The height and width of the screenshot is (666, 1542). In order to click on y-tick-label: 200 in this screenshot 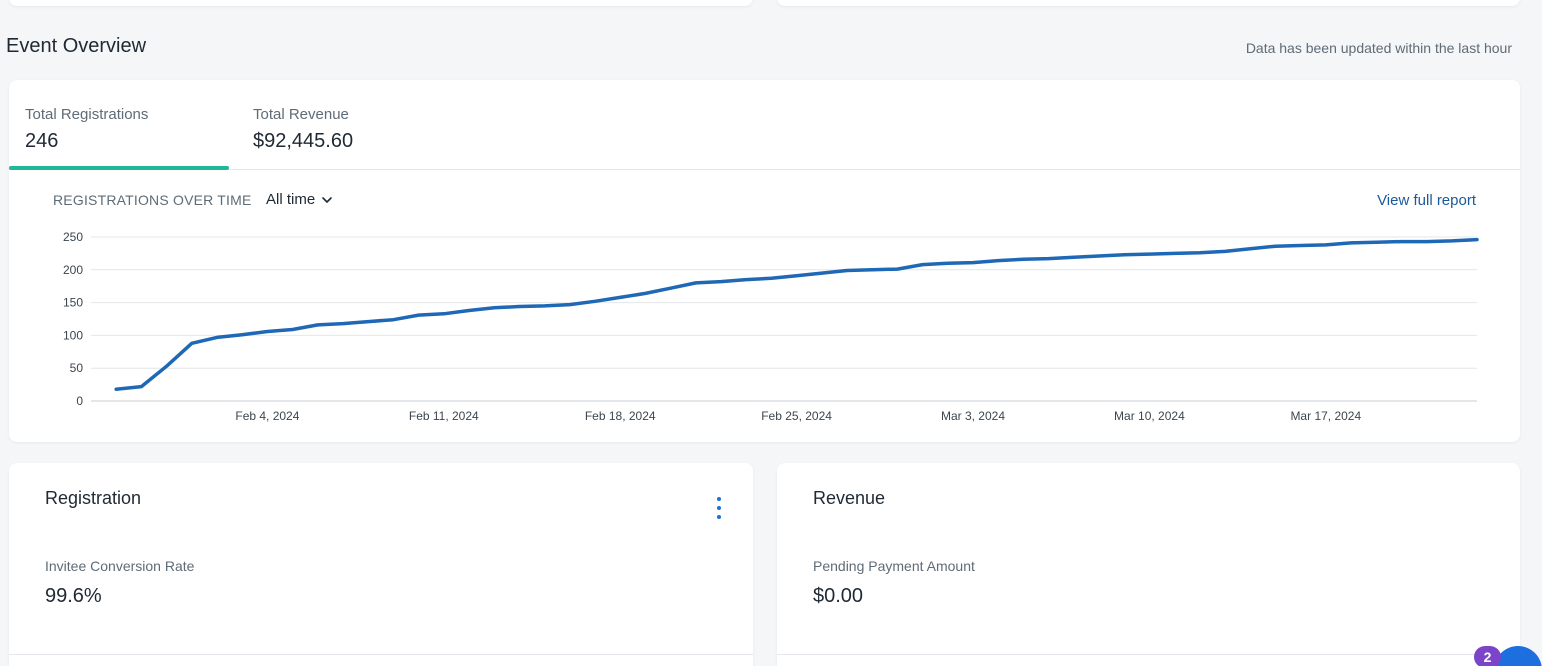, I will do `click(73, 270)`.